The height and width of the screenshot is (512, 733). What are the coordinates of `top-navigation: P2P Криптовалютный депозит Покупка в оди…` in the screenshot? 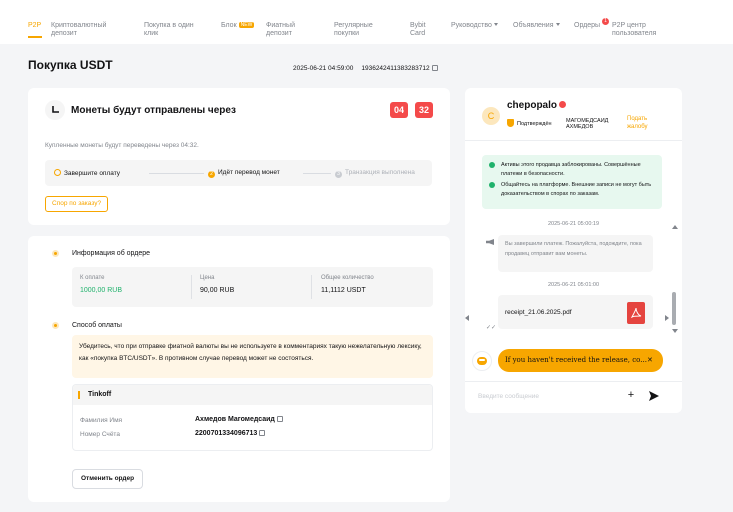 It's located at (366, 22).